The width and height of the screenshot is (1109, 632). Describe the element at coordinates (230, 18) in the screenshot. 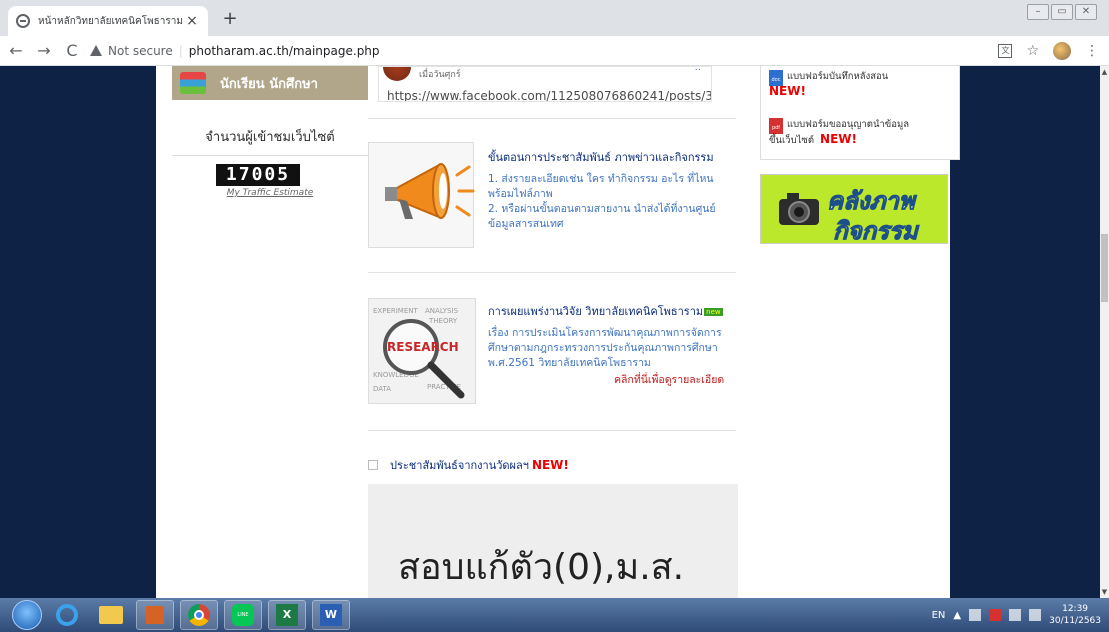

I see `new-tab-button: +` at that location.